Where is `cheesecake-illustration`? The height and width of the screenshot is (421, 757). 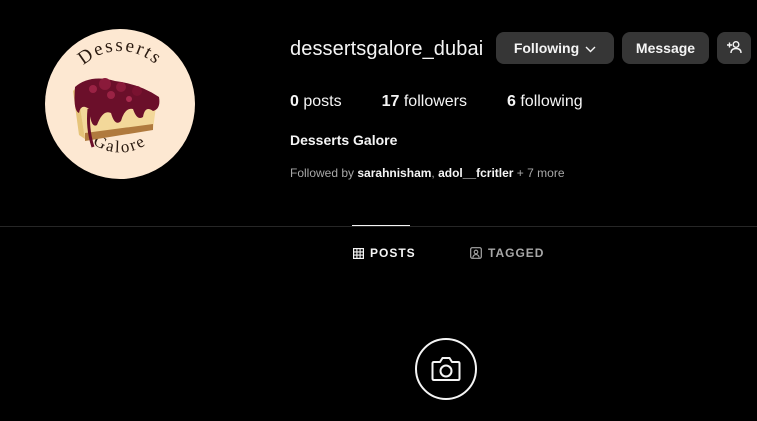 cheesecake-illustration is located at coordinates (116, 113).